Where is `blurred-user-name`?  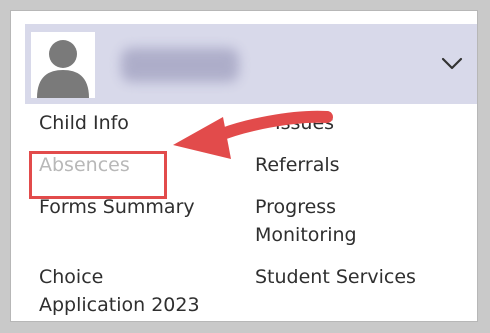 blurred-user-name is located at coordinates (180, 65).